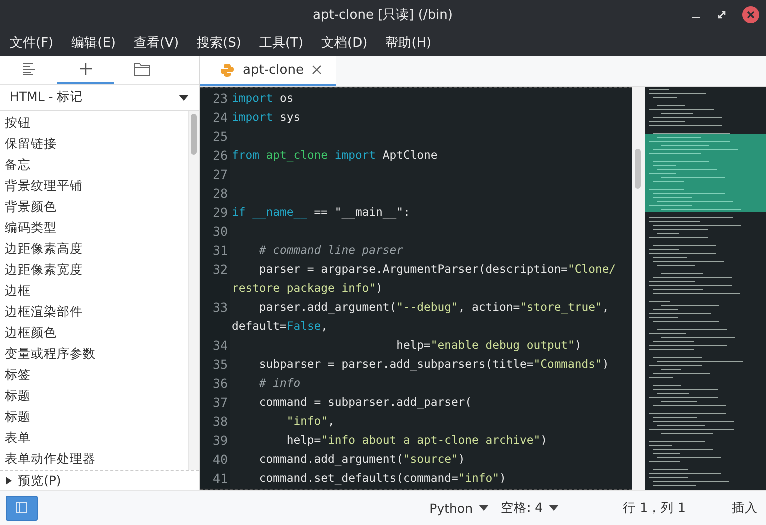 This screenshot has height=525, width=766. Describe the element at coordinates (266, 117) in the screenshot. I see `code-line: import sys` at that location.